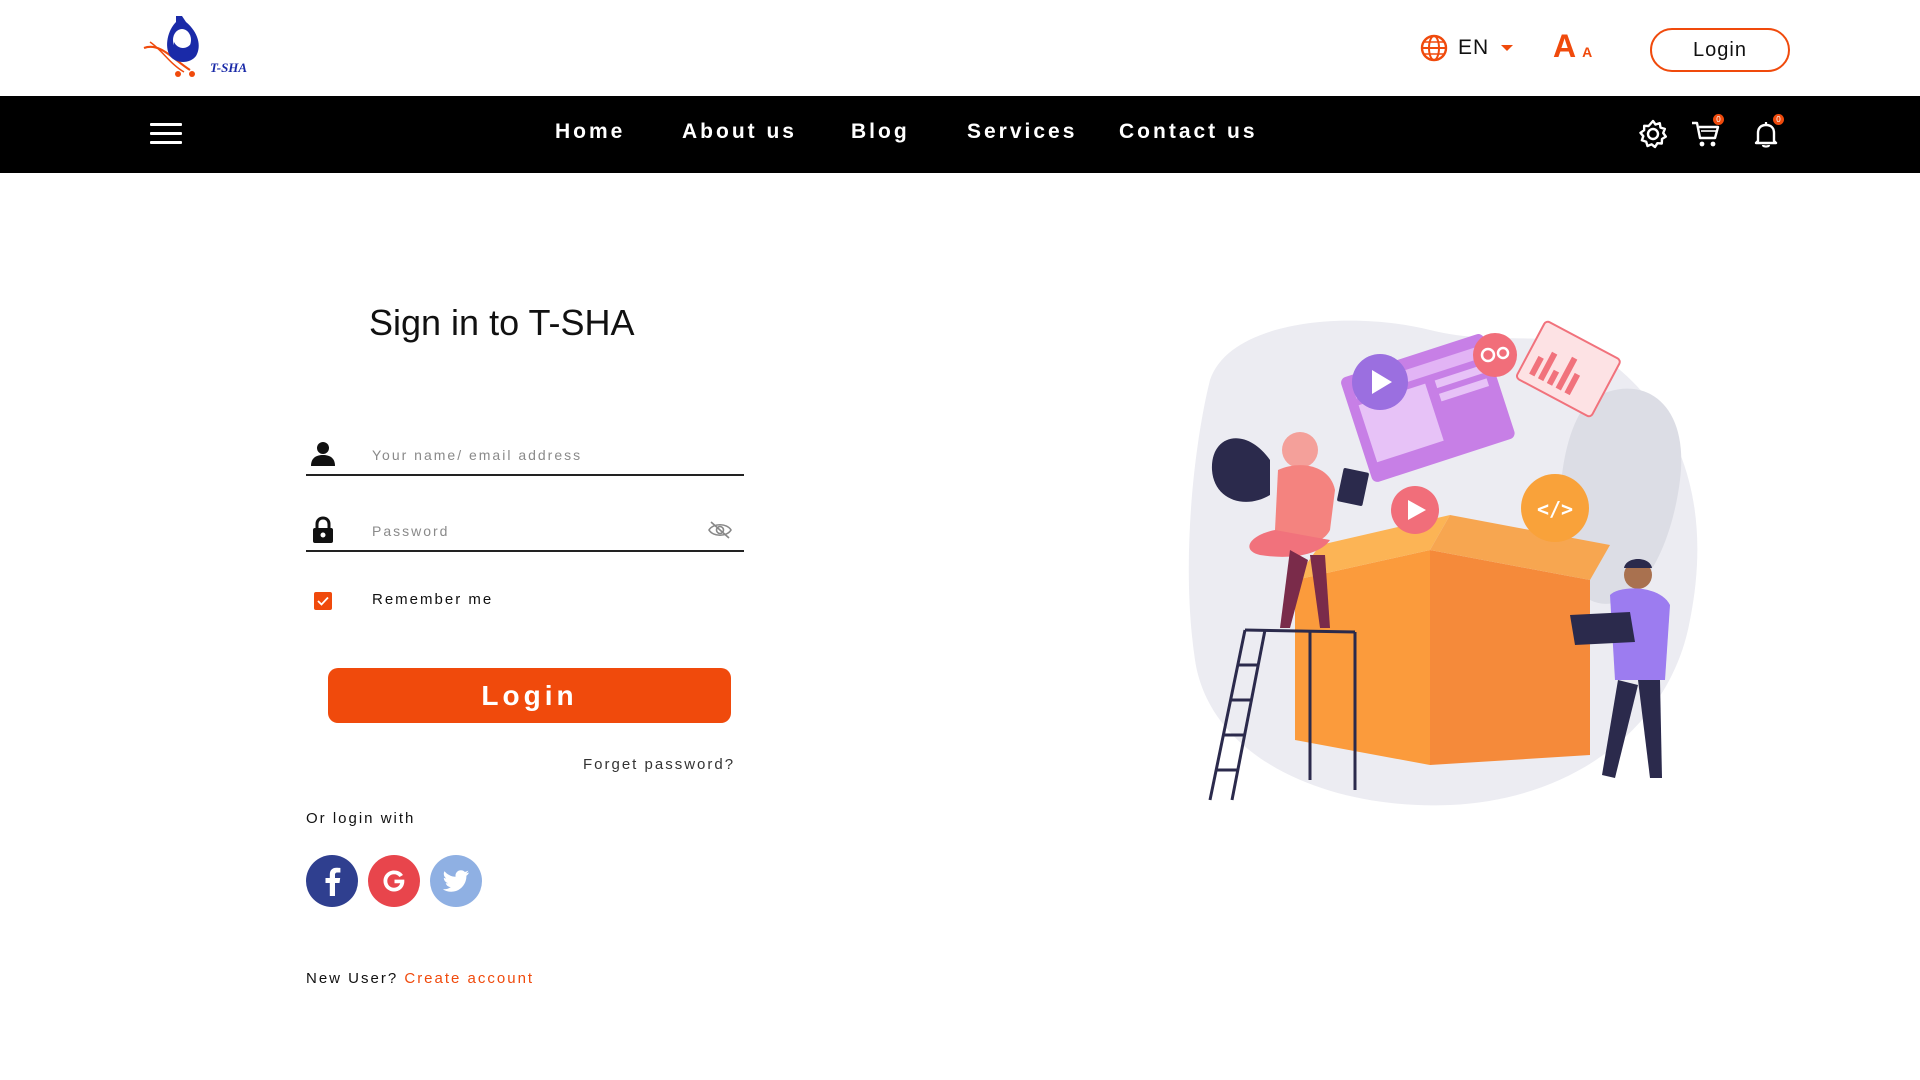  I want to click on nav-item-contact-us: Contact us, so click(1188, 132).